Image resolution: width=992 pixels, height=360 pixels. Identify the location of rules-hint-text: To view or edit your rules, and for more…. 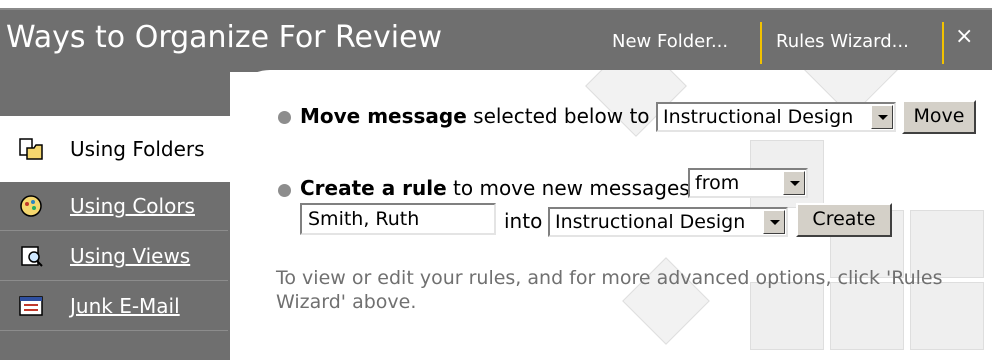
(609, 290).